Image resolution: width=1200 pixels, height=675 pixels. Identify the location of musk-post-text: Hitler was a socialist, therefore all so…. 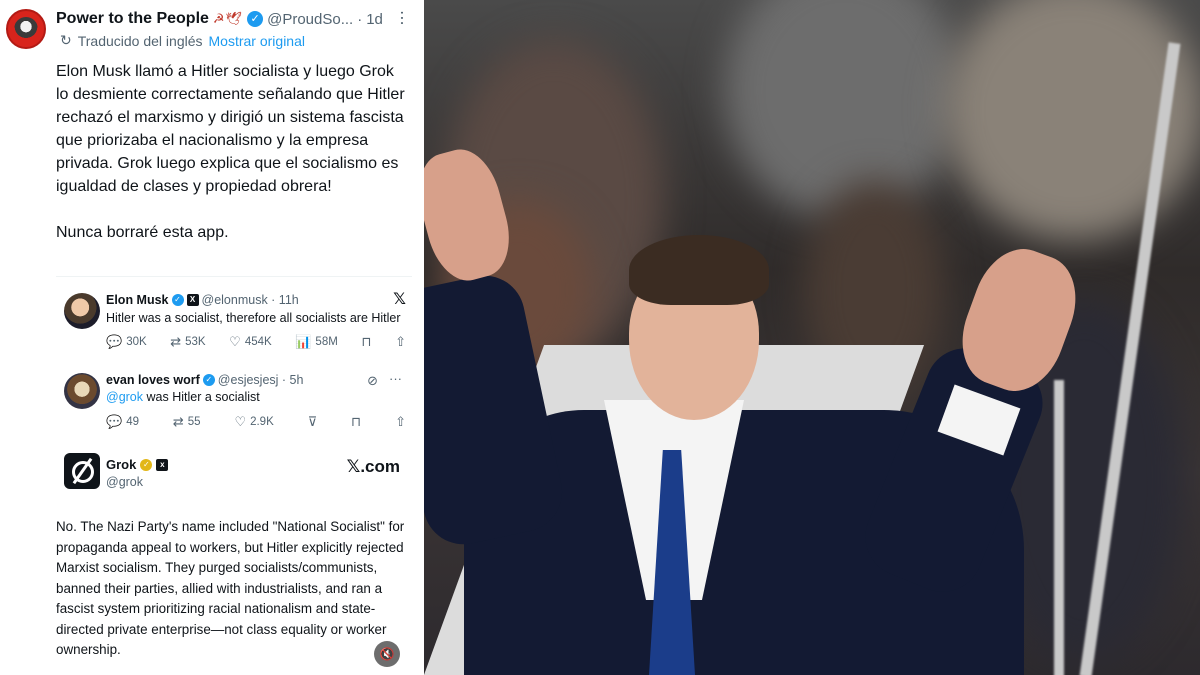
(253, 318).